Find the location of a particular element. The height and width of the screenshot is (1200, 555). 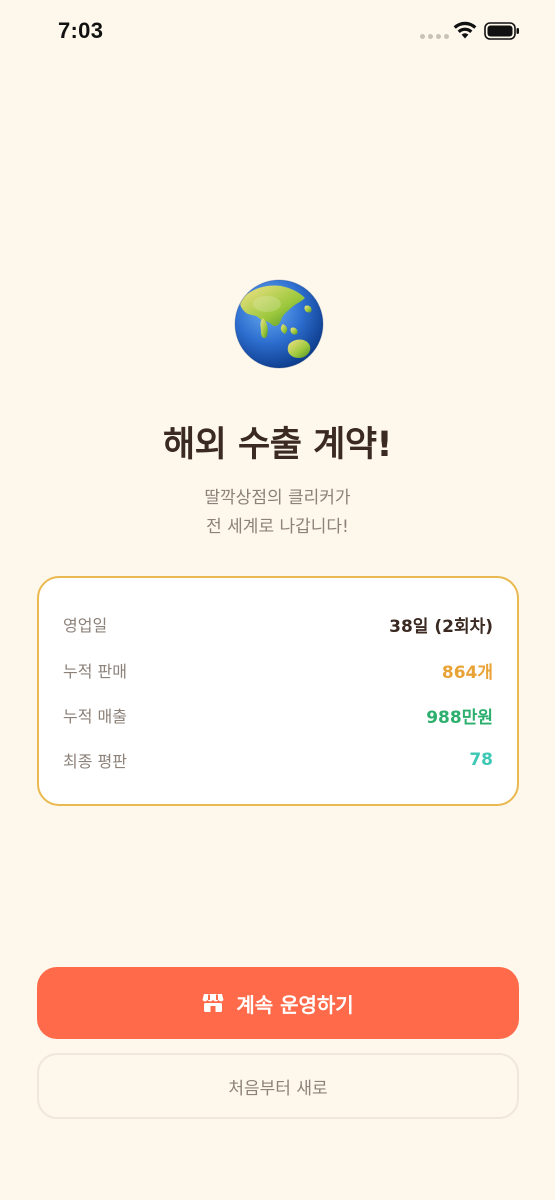

continue-business-button: 계속 운영하기 is located at coordinates (278, 1003).